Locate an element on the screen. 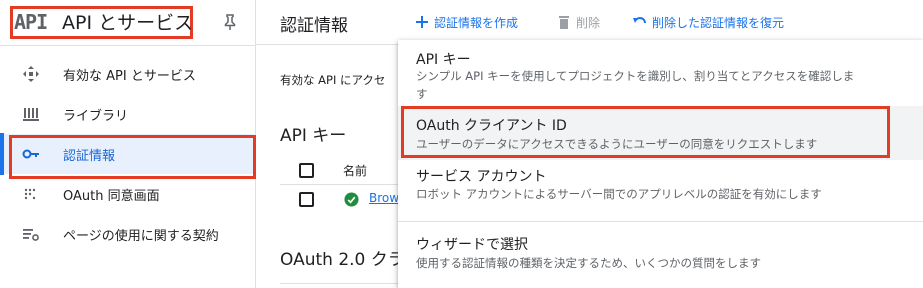 The image size is (923, 288). delete-label: 削除 is located at coordinates (588, 22).